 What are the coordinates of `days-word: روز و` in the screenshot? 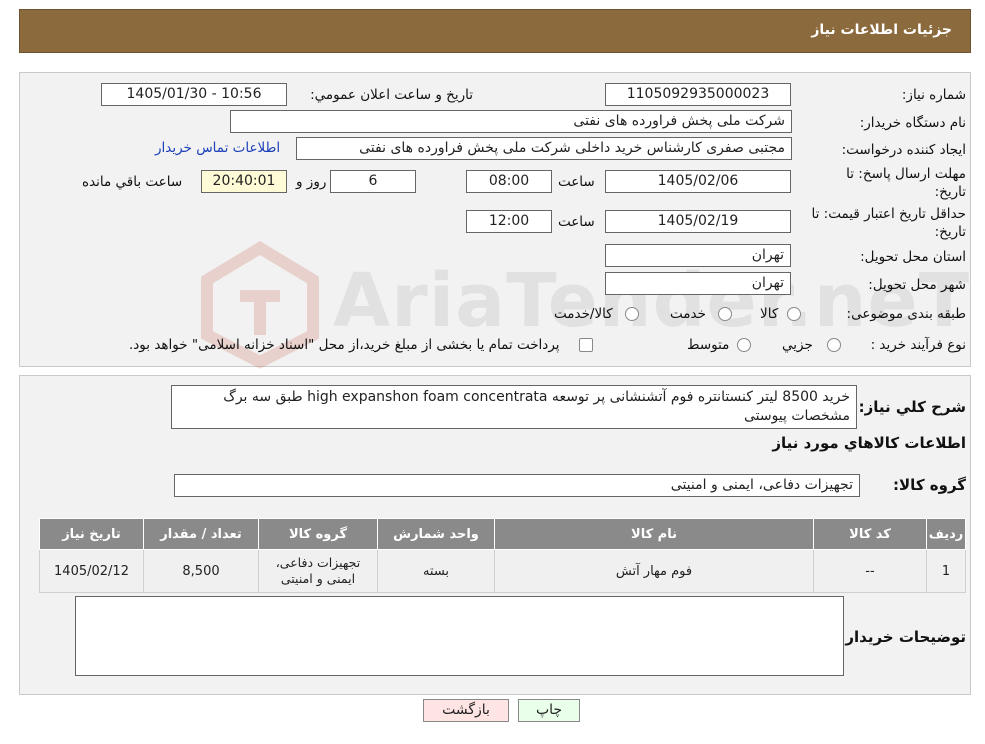 It's located at (311, 182).